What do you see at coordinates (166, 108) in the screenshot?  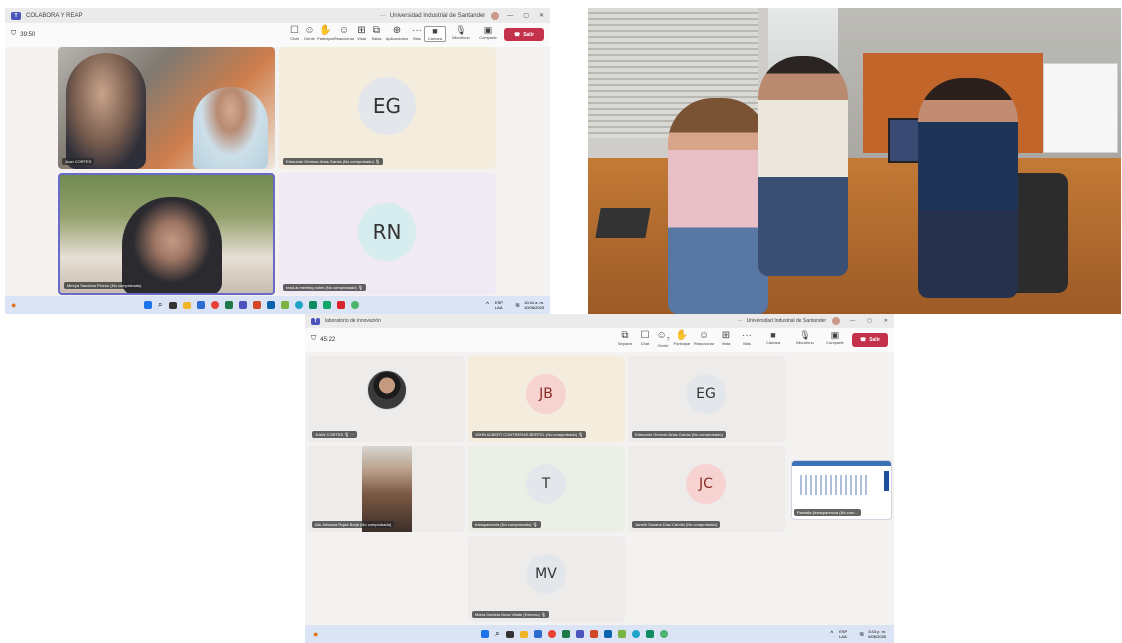 I see `participant-tile: Juan CORTES` at bounding box center [166, 108].